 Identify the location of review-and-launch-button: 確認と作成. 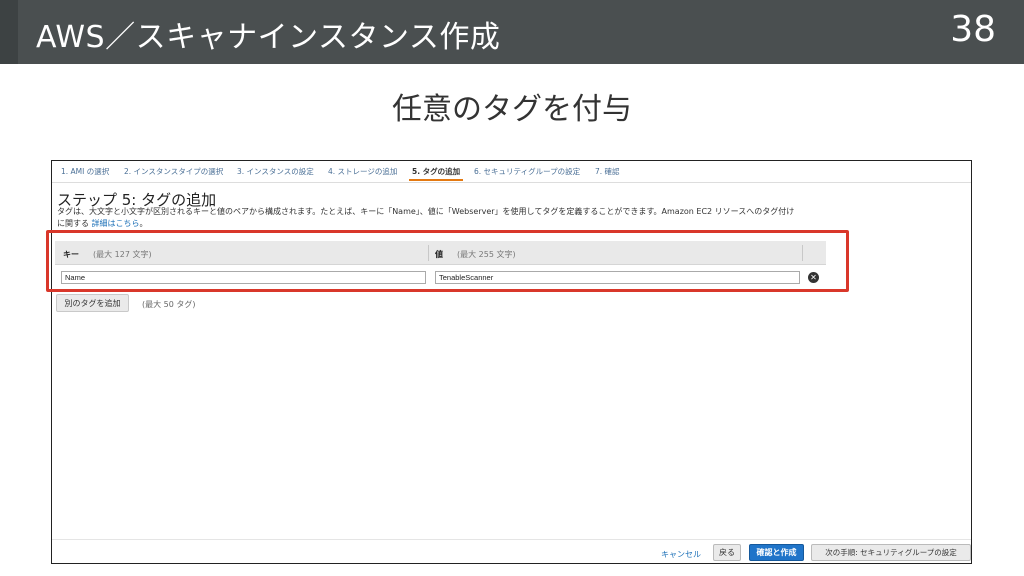
(776, 552).